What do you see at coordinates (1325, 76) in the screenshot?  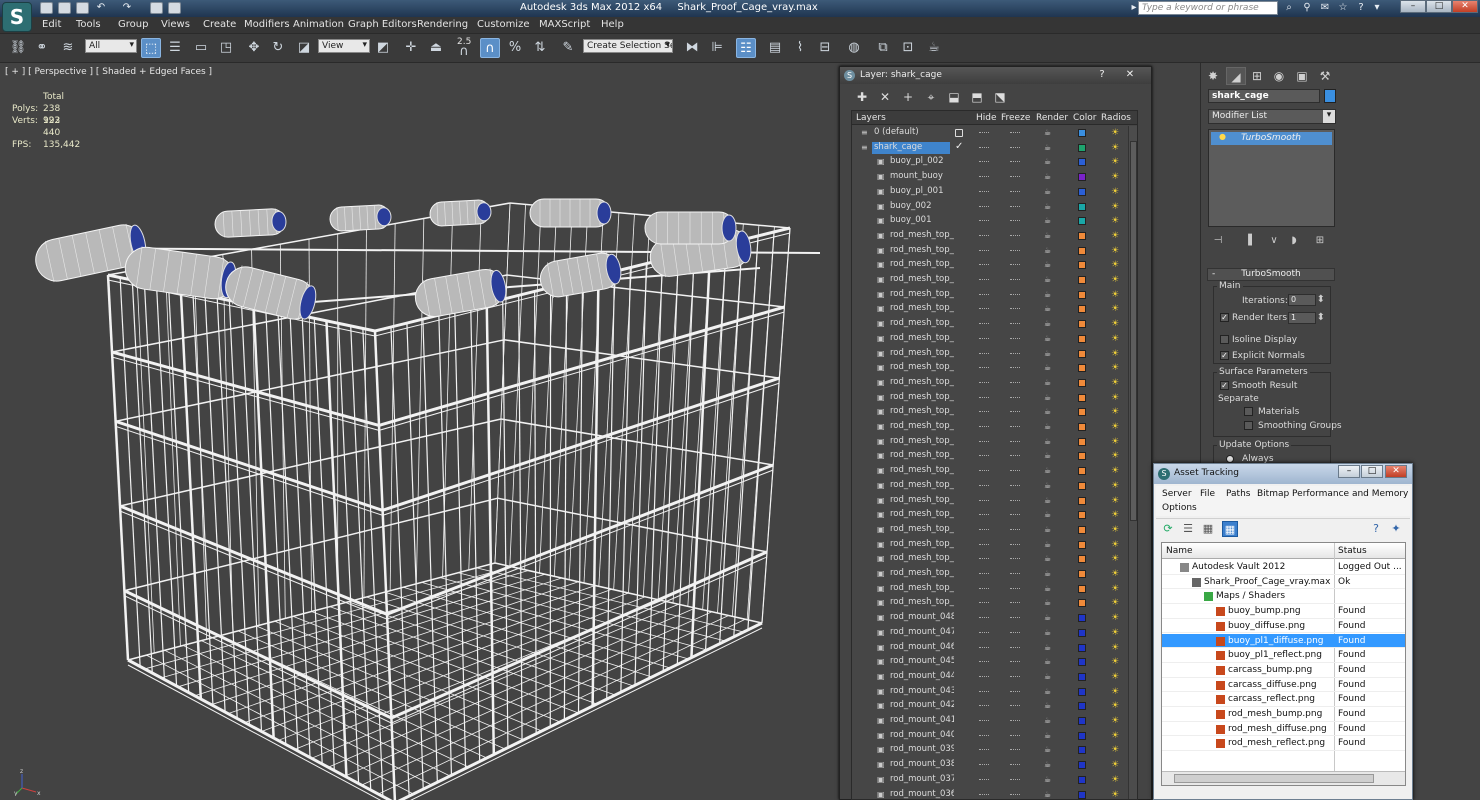 I see `utilities-tab-icon: ⚒` at bounding box center [1325, 76].